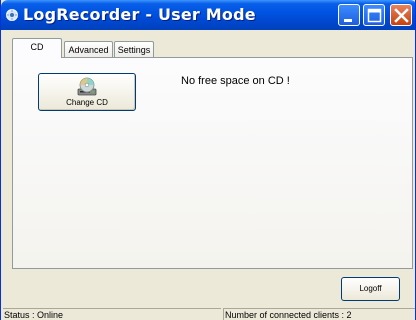 The image size is (416, 320). Describe the element at coordinates (348, 20) in the screenshot. I see `minimize-icon` at that location.